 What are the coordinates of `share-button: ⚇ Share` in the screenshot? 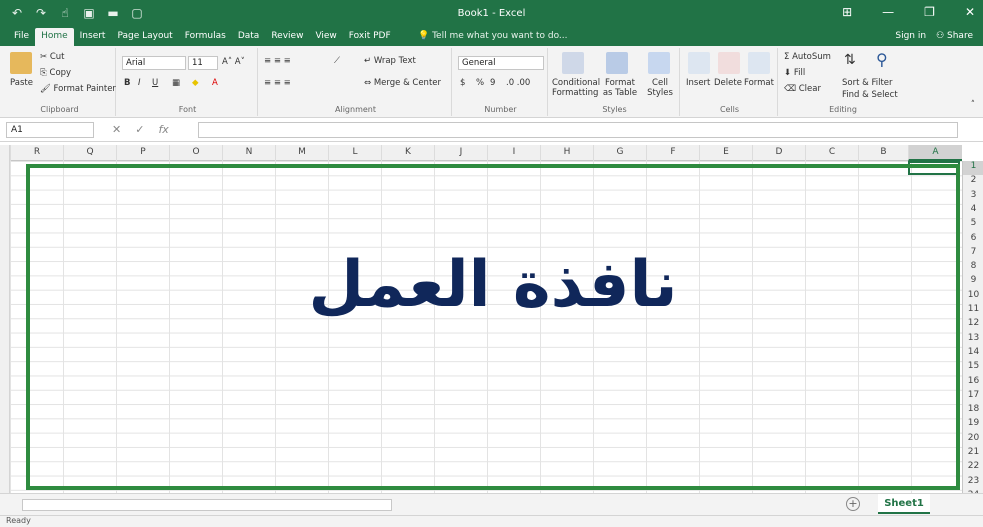 It's located at (954, 36).